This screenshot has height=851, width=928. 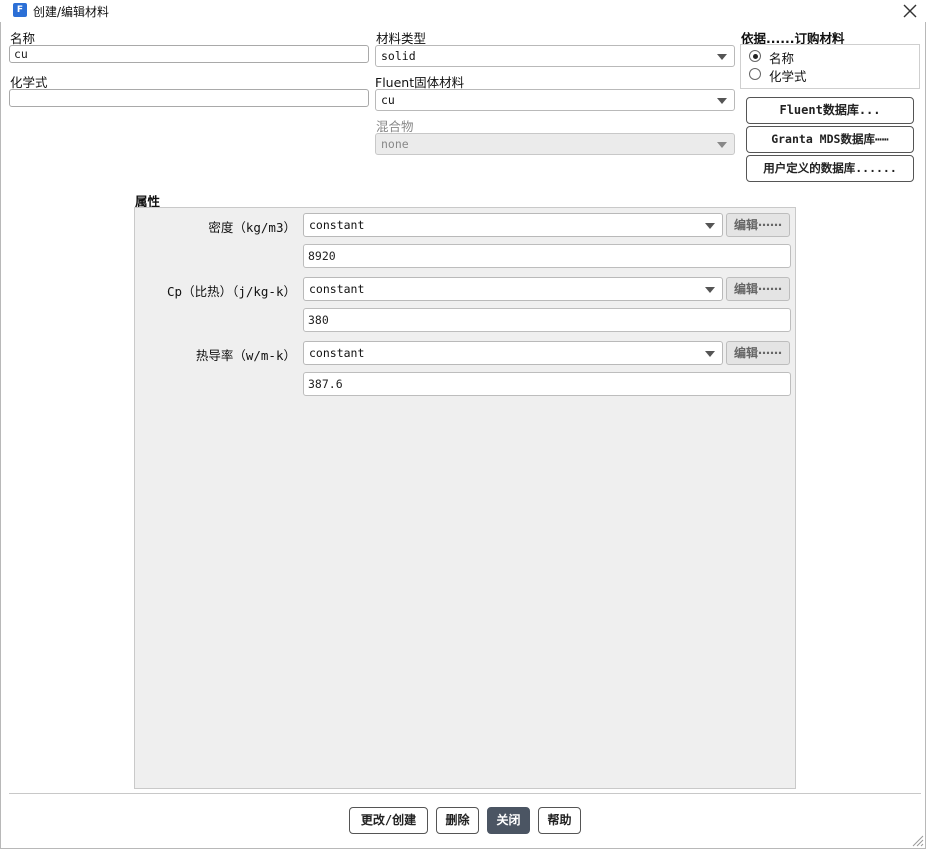 What do you see at coordinates (189, 54) in the screenshot?
I see `name-input: cu` at bounding box center [189, 54].